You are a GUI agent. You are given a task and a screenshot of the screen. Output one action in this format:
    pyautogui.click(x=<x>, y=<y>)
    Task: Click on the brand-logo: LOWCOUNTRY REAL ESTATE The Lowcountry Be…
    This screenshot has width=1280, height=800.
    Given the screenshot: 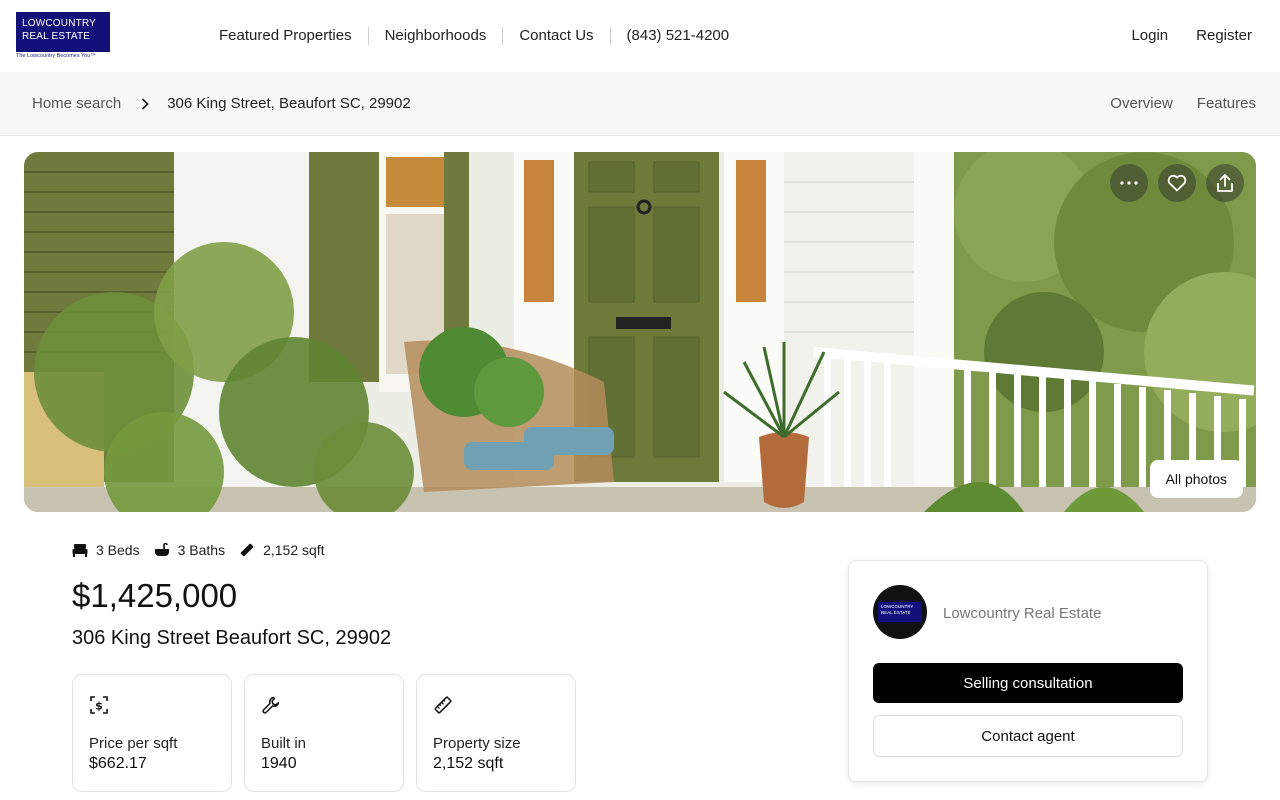 What is the action you would take?
    pyautogui.click(x=63, y=35)
    